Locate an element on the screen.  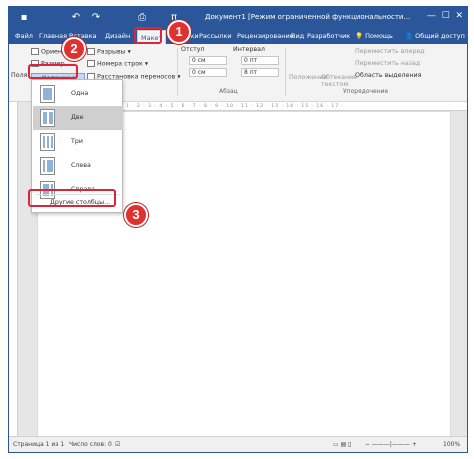
redo-icon: ↷ is located at coordinates (96, 18).